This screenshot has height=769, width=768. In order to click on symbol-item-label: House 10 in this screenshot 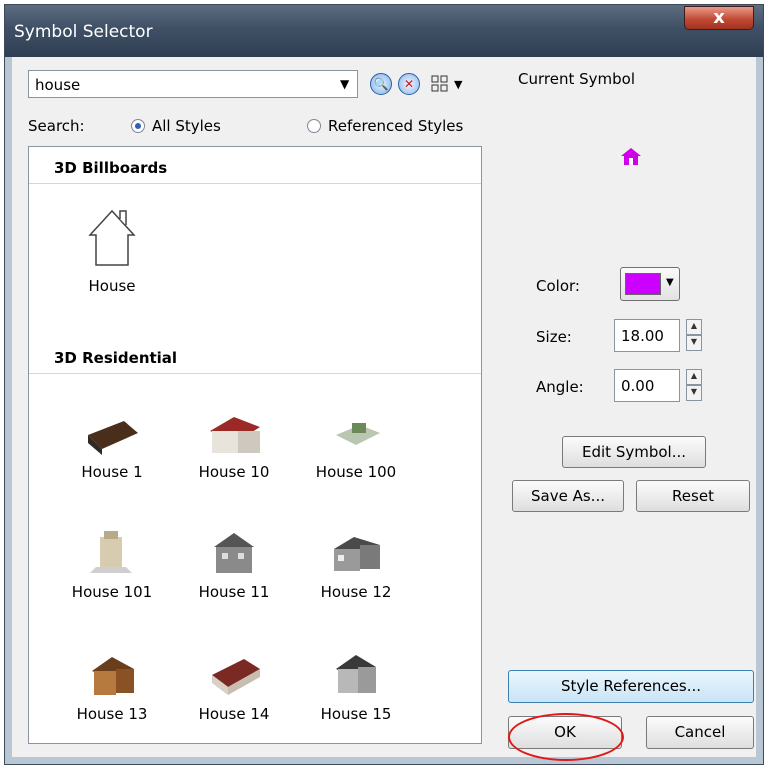, I will do `click(234, 472)`.